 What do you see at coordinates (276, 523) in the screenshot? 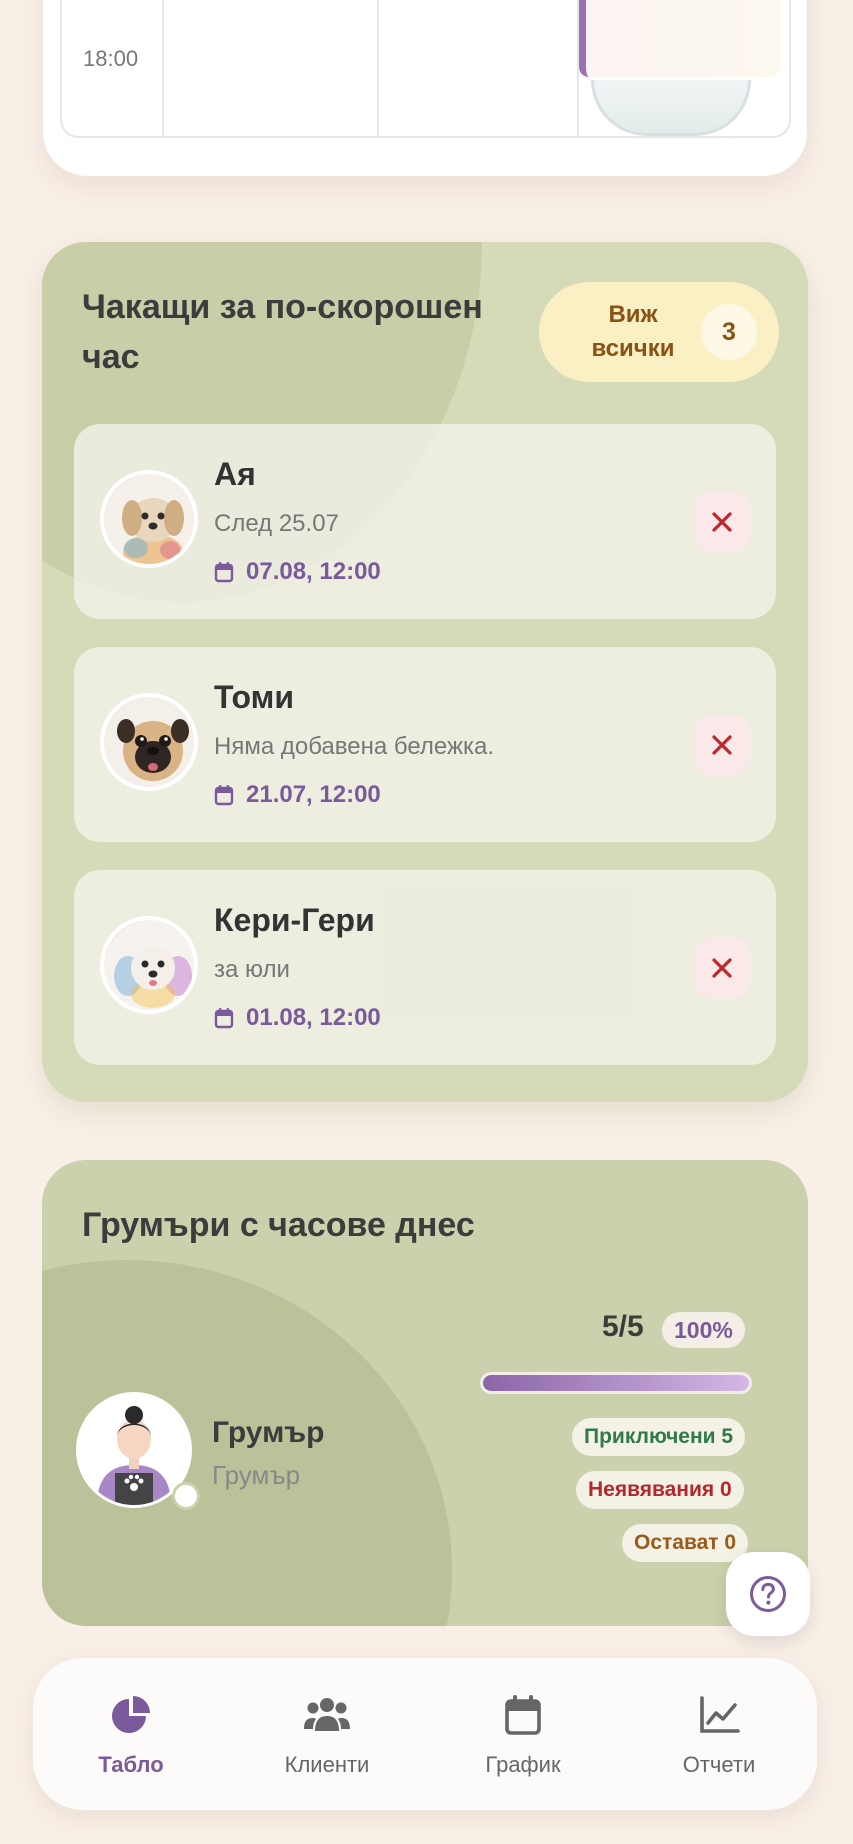
I see `waitlist-note: След 25.07` at bounding box center [276, 523].